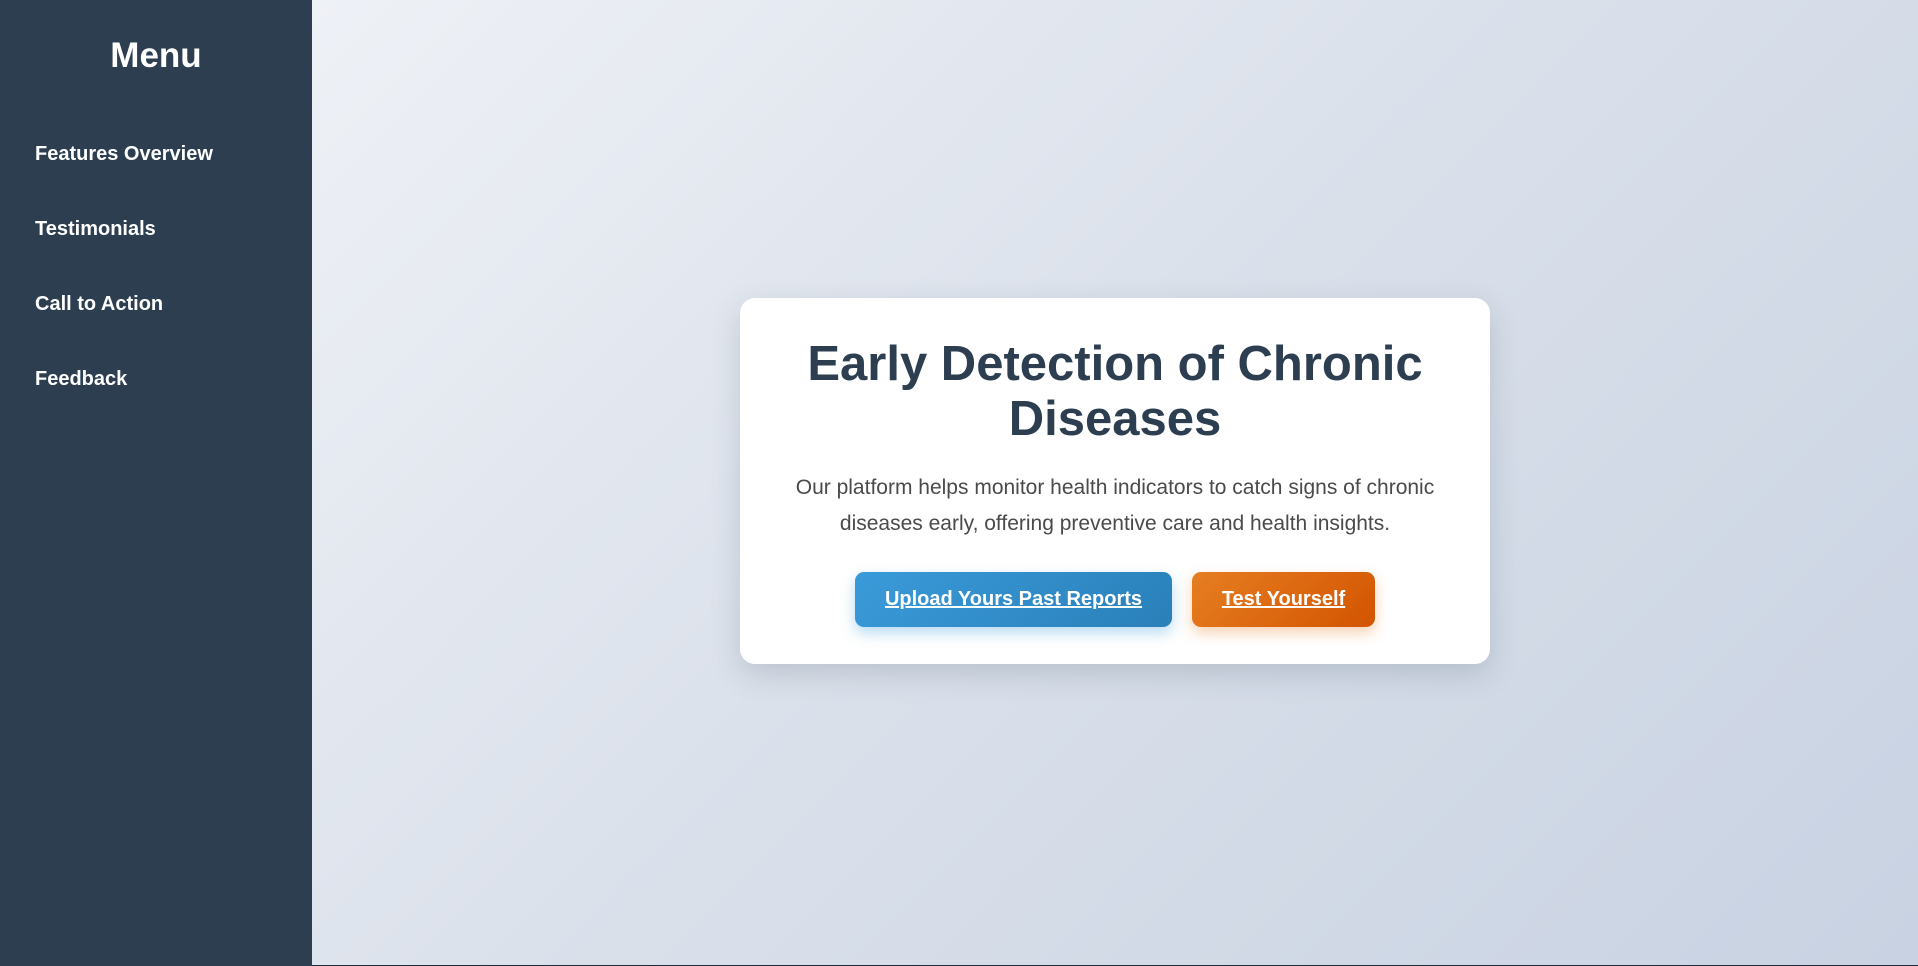  Describe the element at coordinates (1283, 599) in the screenshot. I see `test-yourself-button: Test Yourself` at that location.